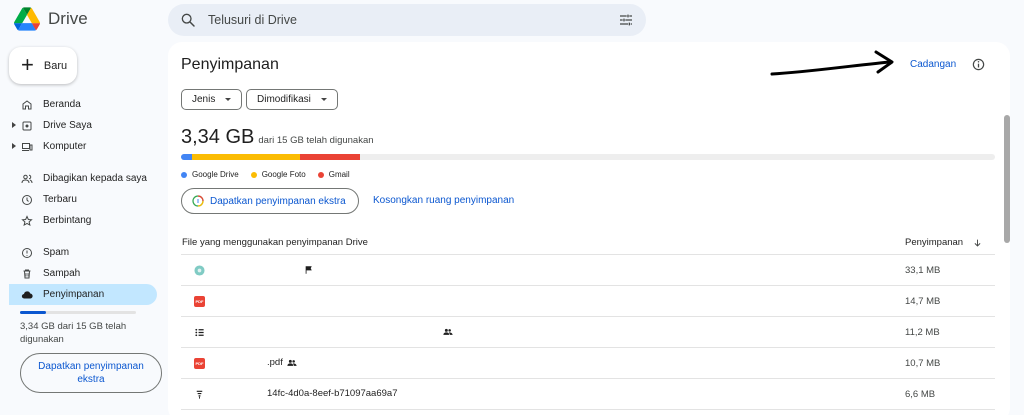 This screenshot has height=415, width=1024. I want to click on segment-gmail, so click(330, 157).